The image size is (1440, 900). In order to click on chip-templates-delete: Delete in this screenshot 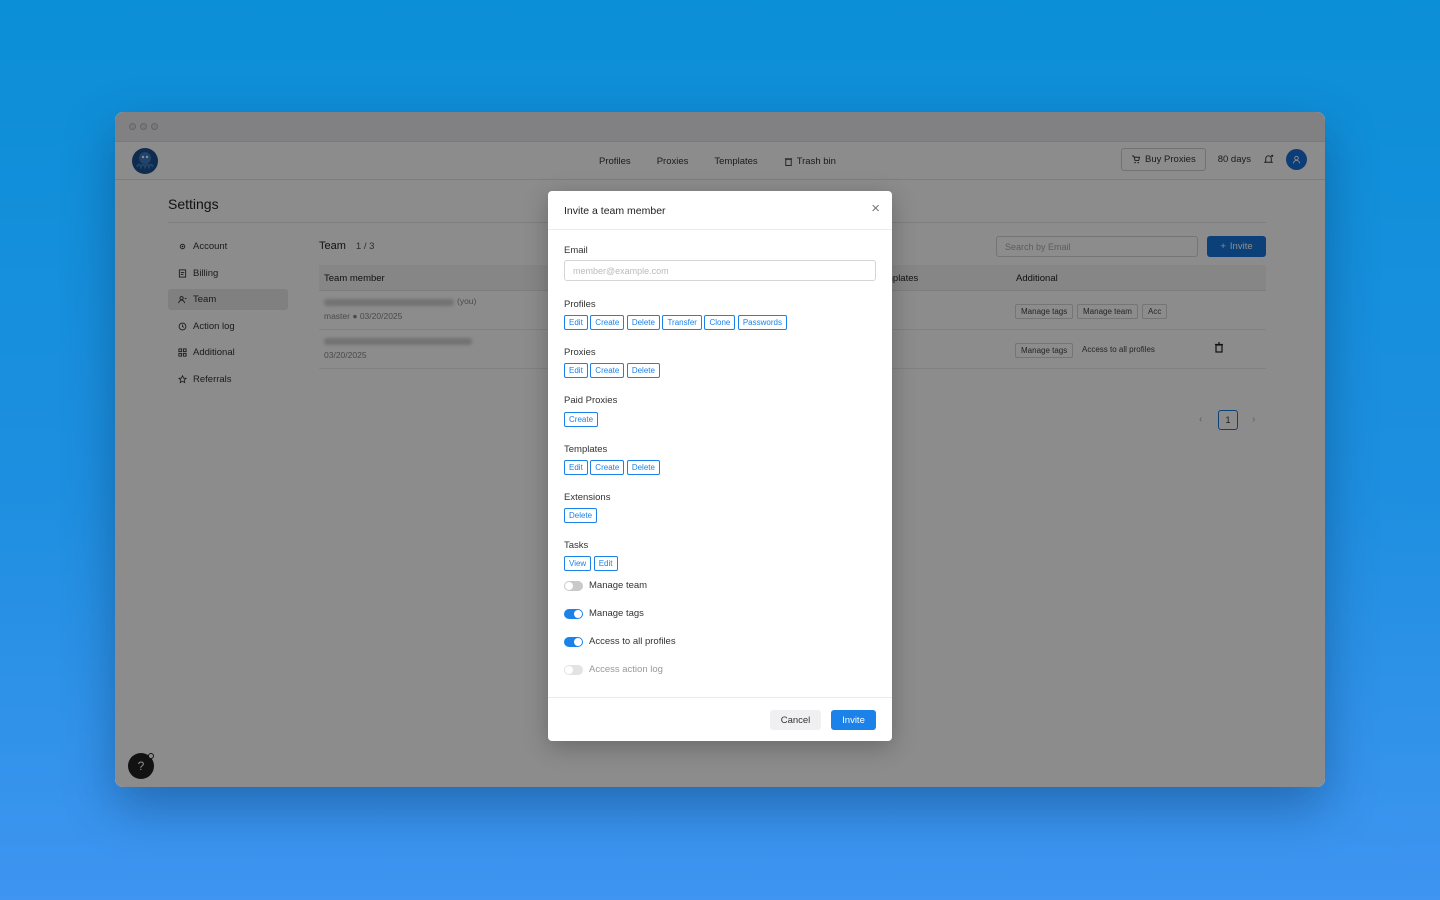, I will do `click(643, 467)`.